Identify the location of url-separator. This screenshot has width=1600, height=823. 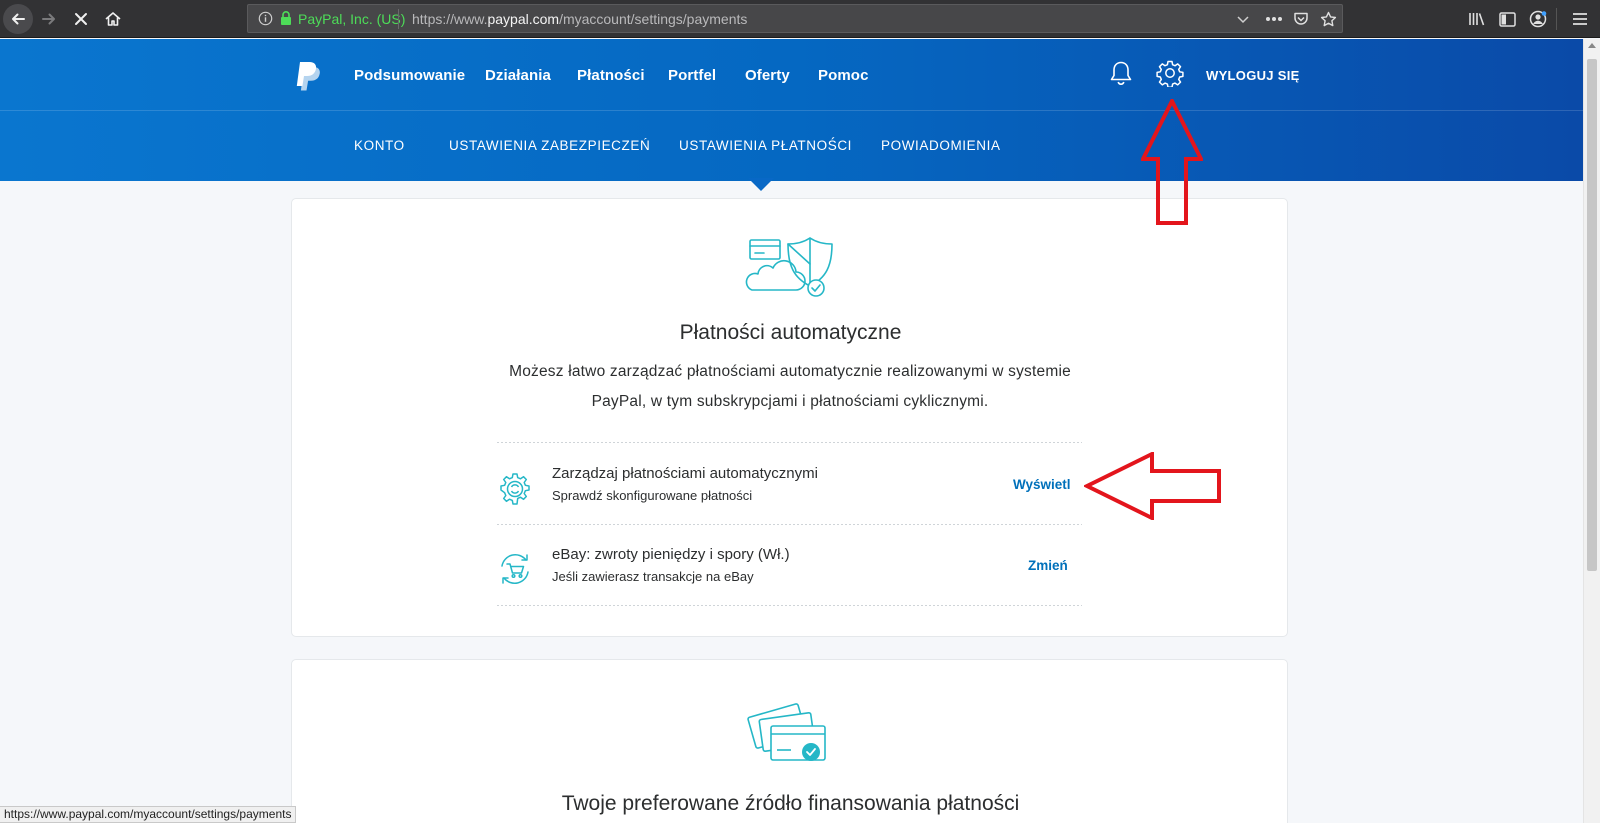
(398, 19).